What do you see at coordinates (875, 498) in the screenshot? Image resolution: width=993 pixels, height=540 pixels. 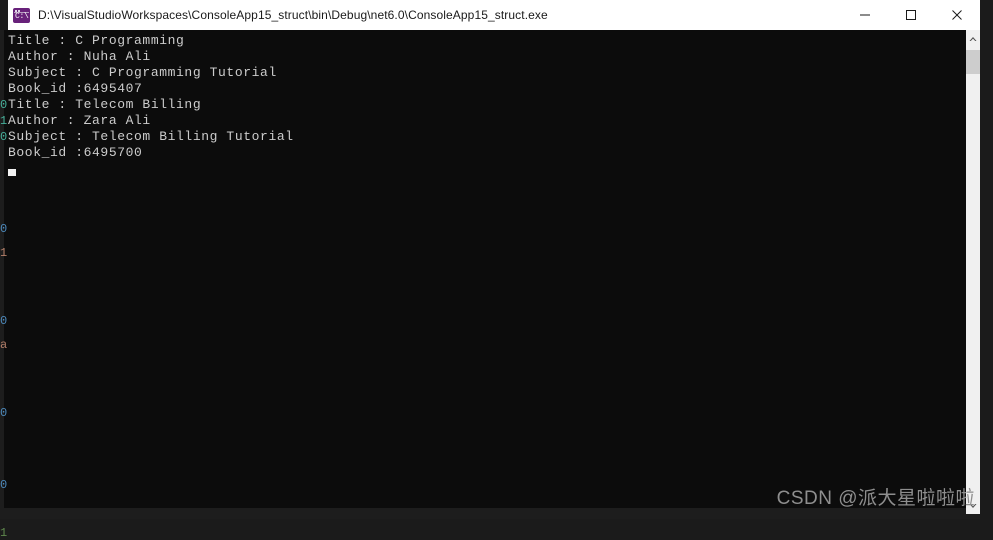 I see `csdn-watermark: CSDN @派大星啦啦啦` at bounding box center [875, 498].